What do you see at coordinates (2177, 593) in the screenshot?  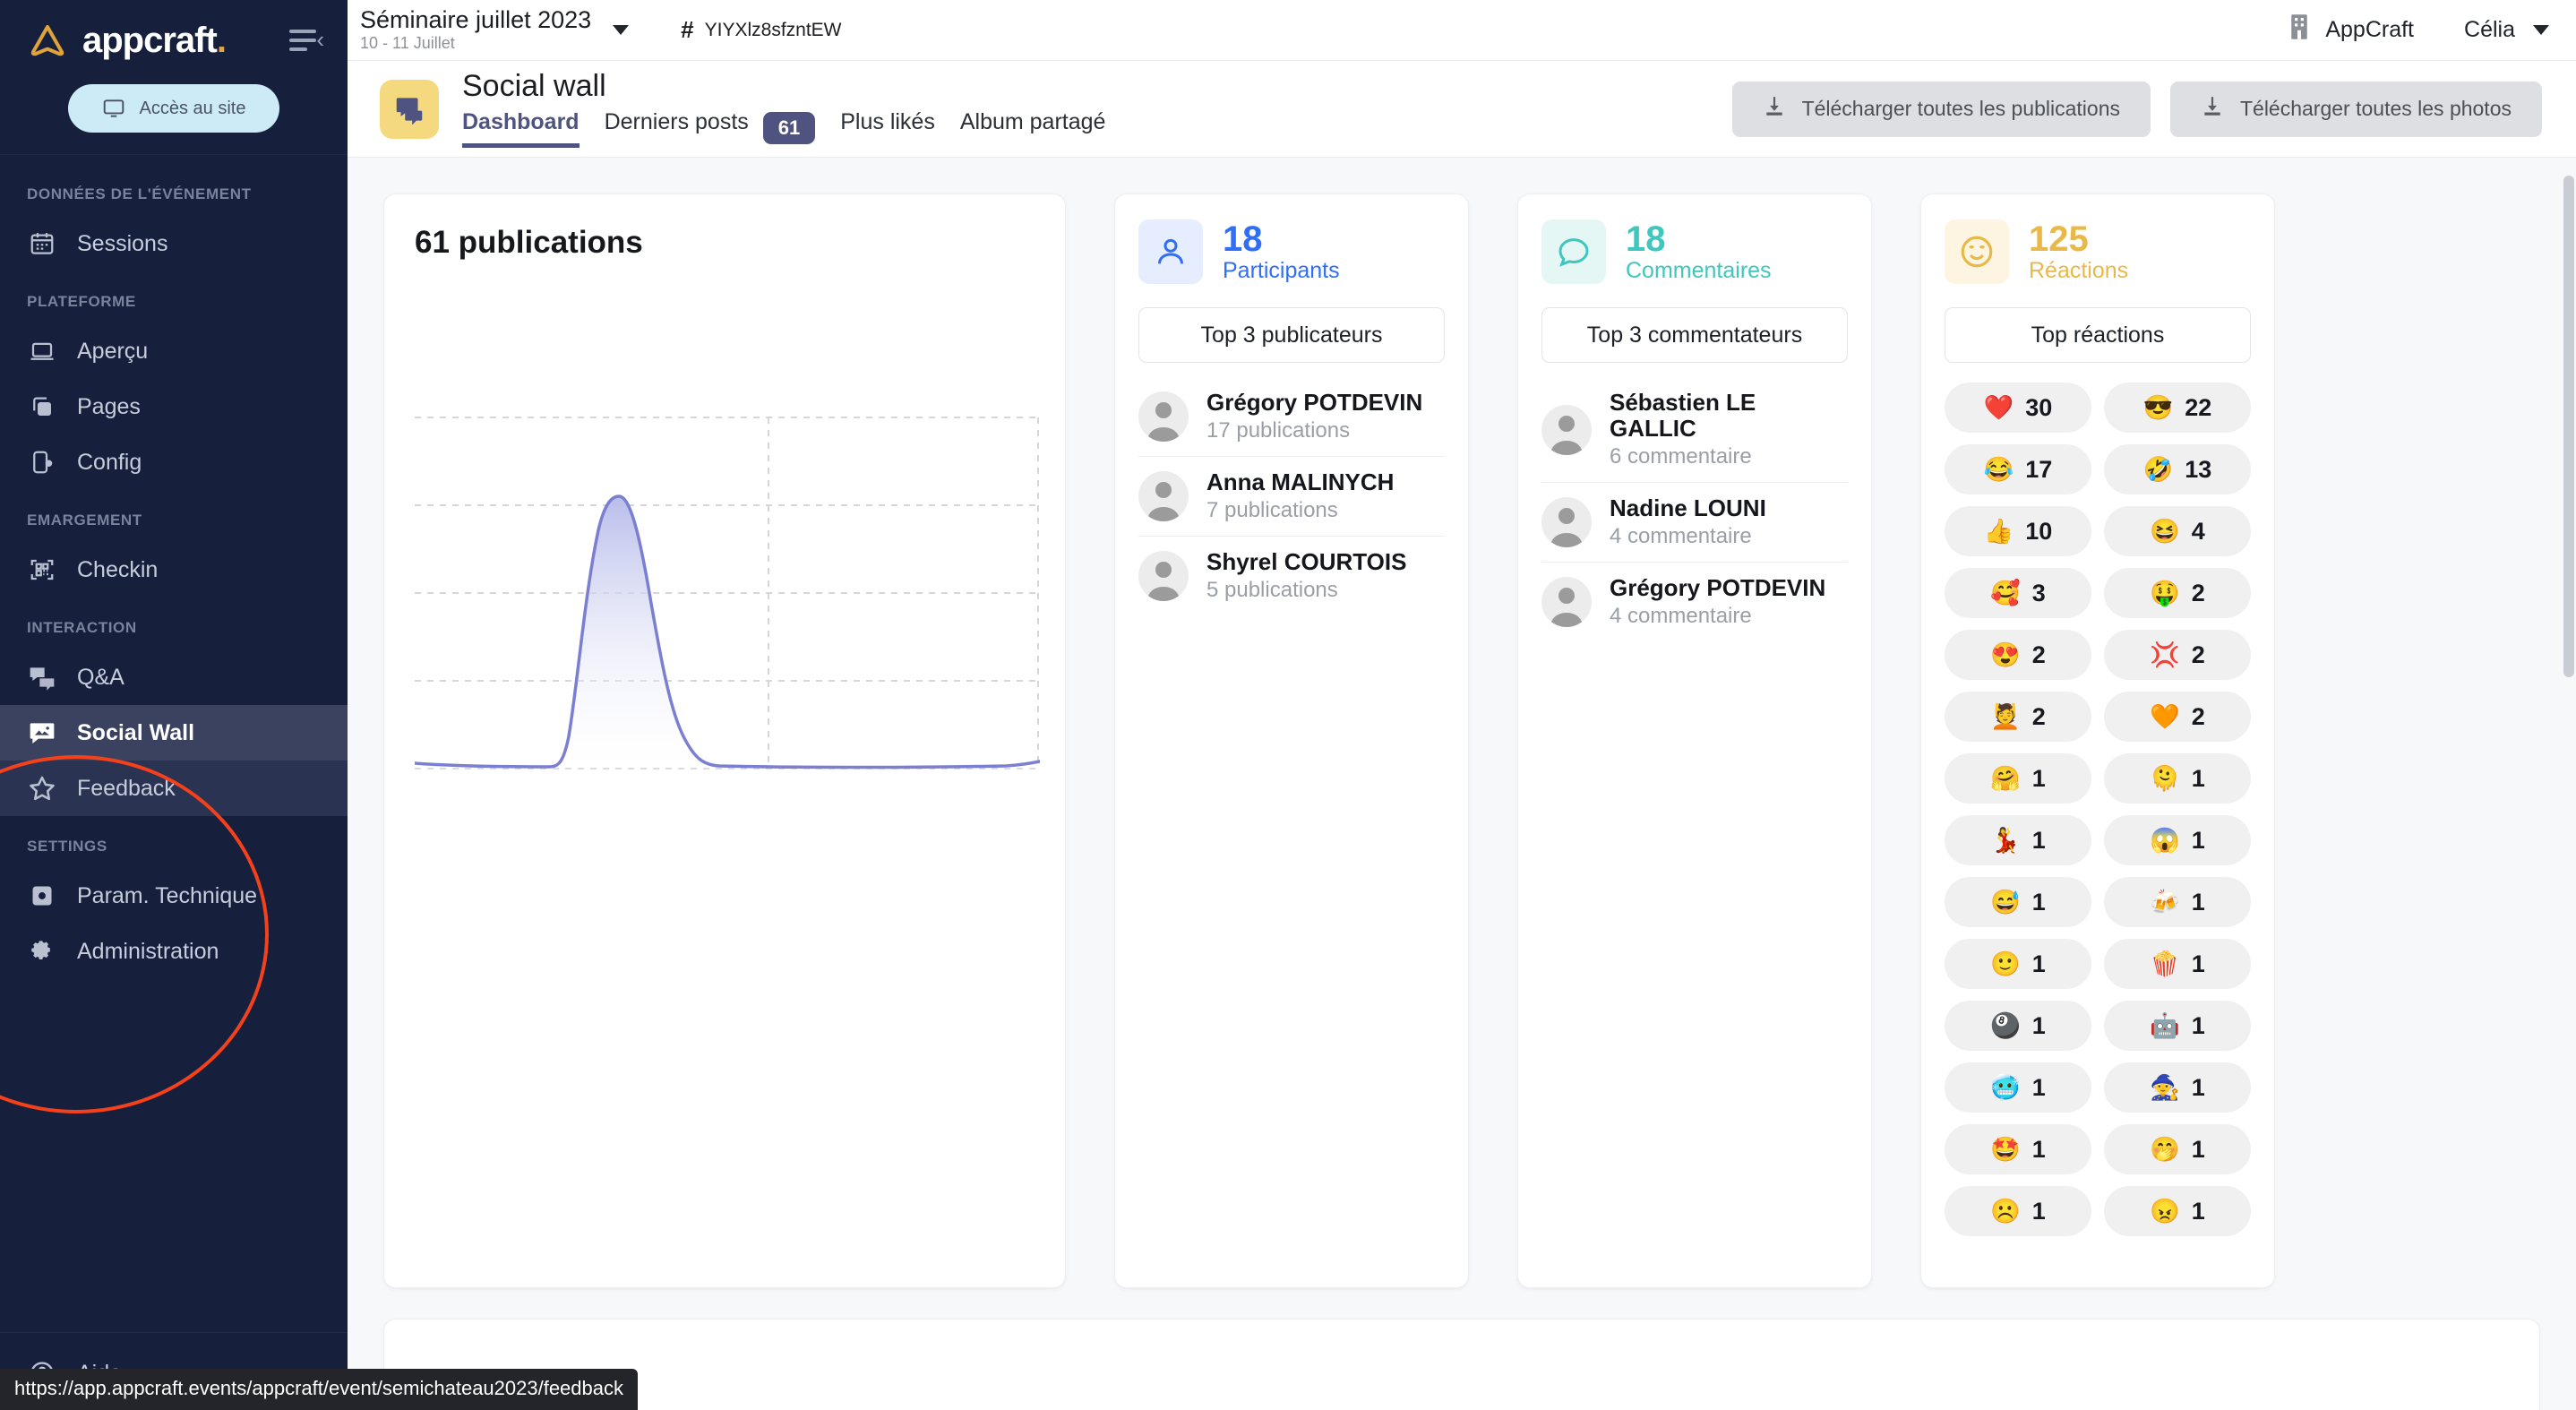 I see `reaction-pill: 🤑 2` at bounding box center [2177, 593].